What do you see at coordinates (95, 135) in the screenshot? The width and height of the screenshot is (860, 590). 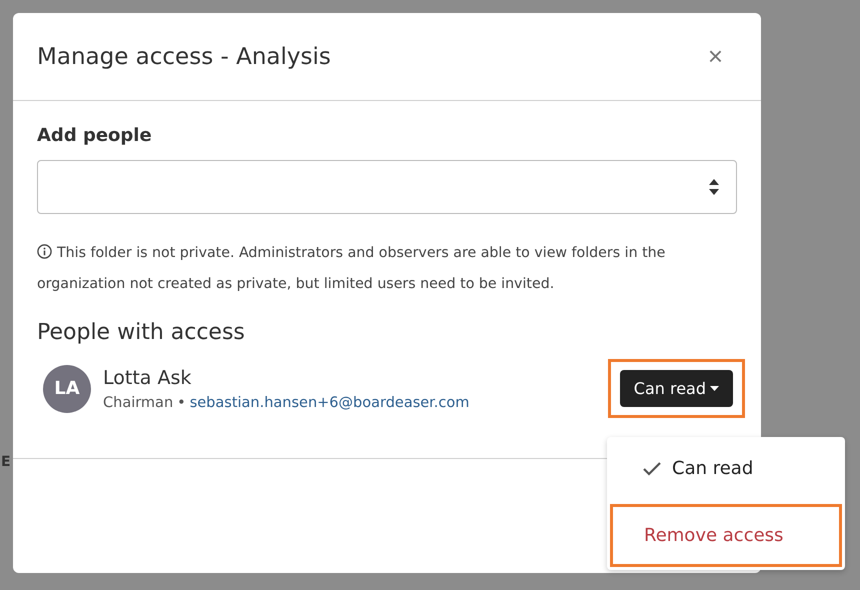 I see `field-label: Add people` at bounding box center [95, 135].